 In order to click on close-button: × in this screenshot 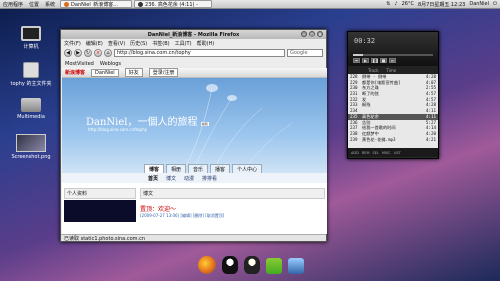, I will do `click(320, 34)`.